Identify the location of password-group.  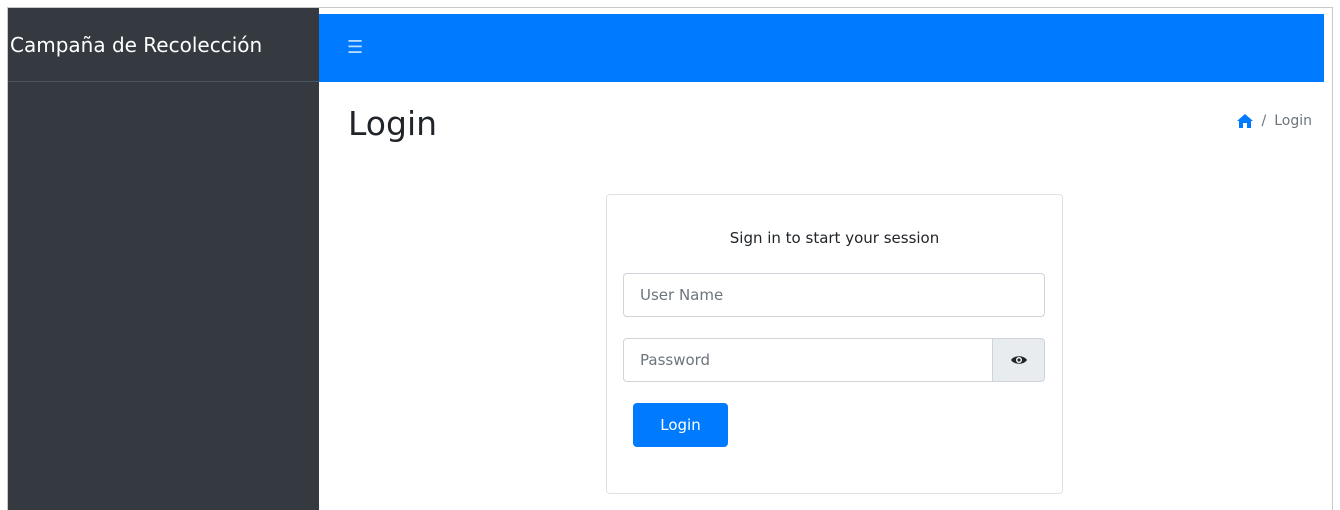
(834, 360).